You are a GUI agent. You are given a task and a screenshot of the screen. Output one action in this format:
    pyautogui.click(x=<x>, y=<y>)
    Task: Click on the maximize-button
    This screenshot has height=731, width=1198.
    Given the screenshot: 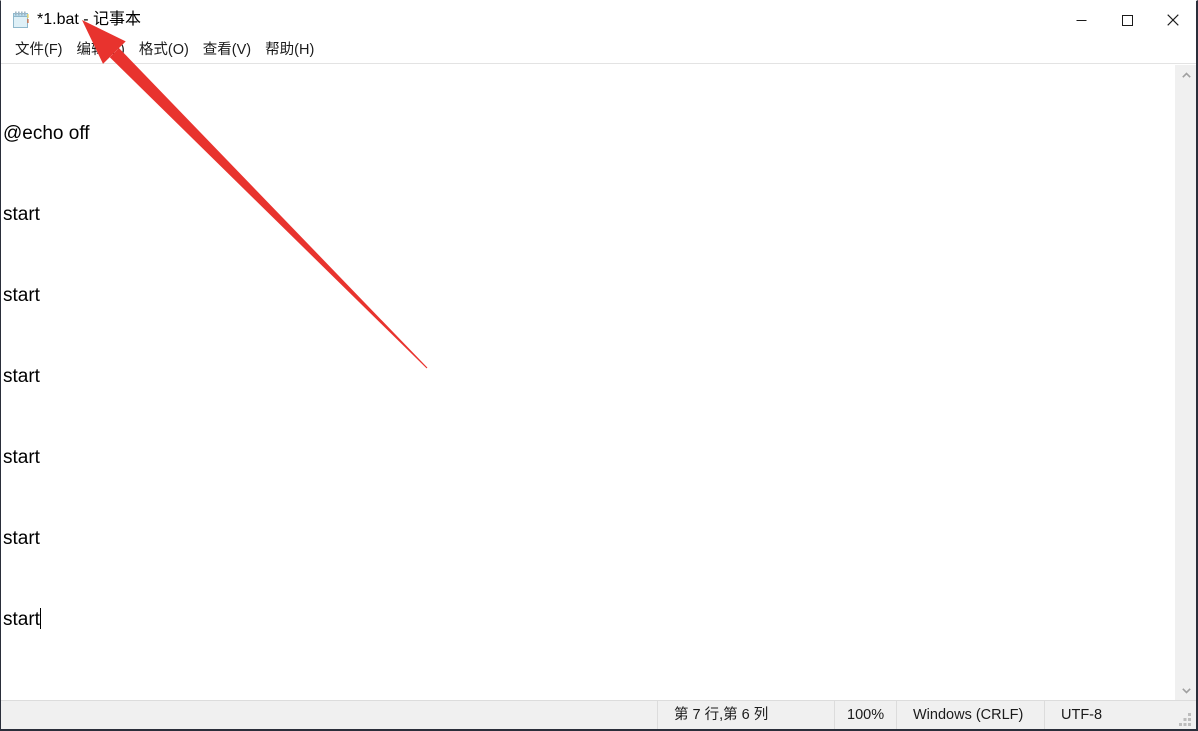 What is the action you would take?
    pyautogui.click(x=1127, y=20)
    